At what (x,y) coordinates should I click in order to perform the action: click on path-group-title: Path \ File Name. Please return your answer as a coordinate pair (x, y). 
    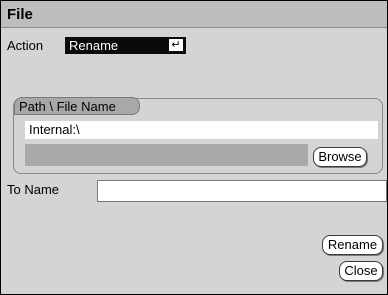
    Looking at the image, I should click on (67, 106).